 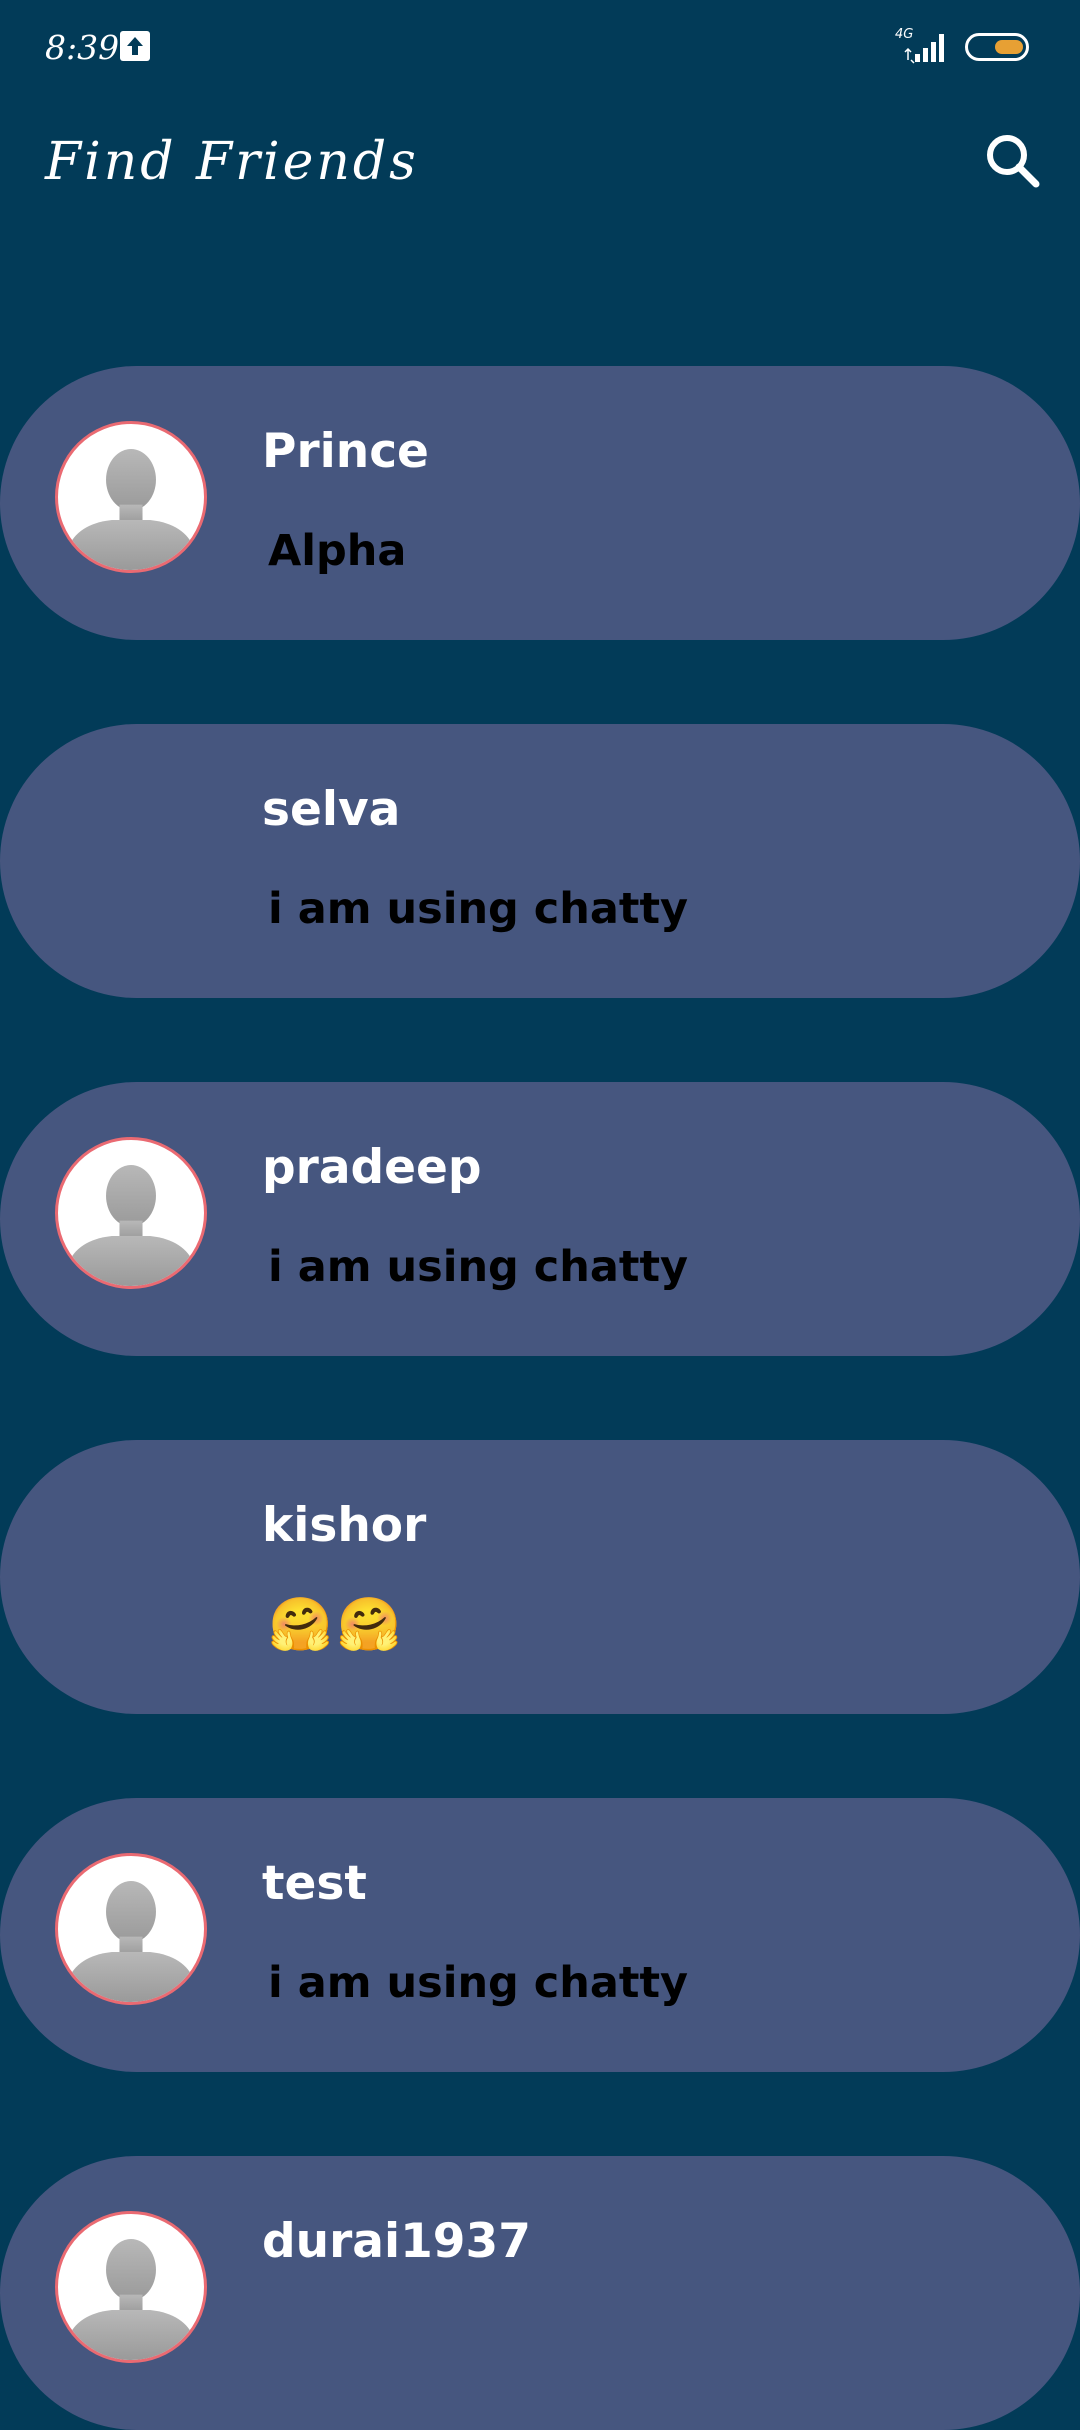 What do you see at coordinates (337, 1625) in the screenshot?
I see `friend-status: 🤗🤗` at bounding box center [337, 1625].